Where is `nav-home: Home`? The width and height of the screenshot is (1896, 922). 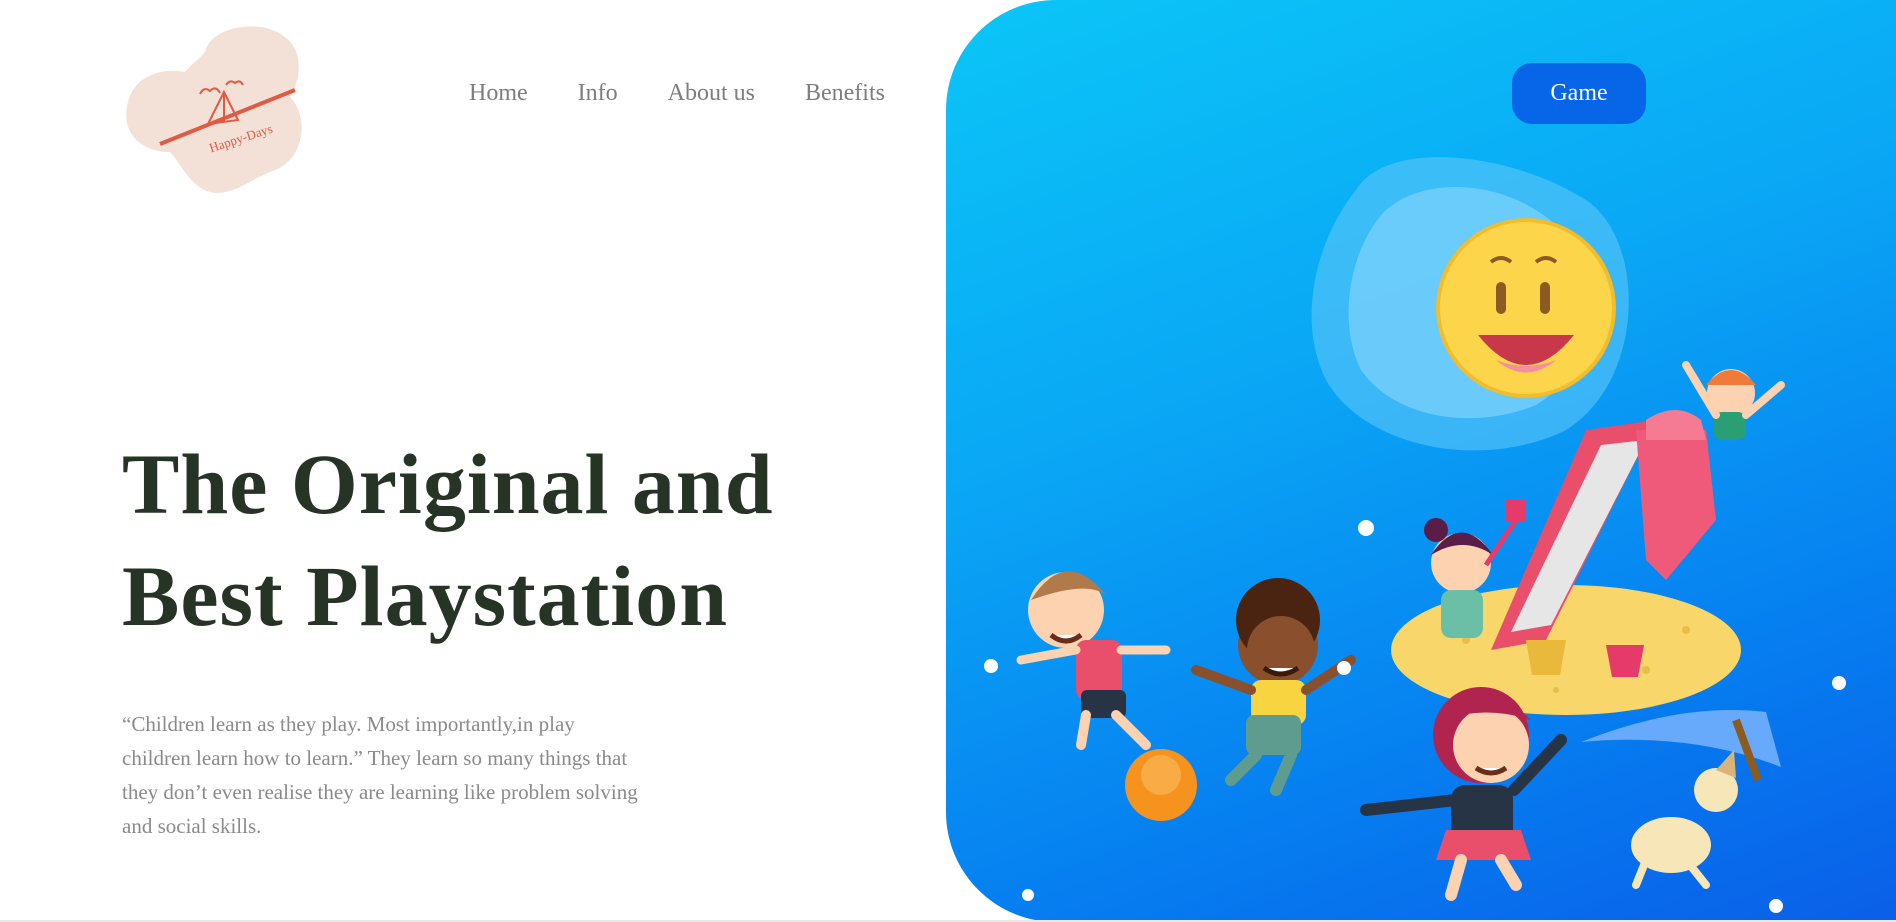 nav-home: Home is located at coordinates (498, 93).